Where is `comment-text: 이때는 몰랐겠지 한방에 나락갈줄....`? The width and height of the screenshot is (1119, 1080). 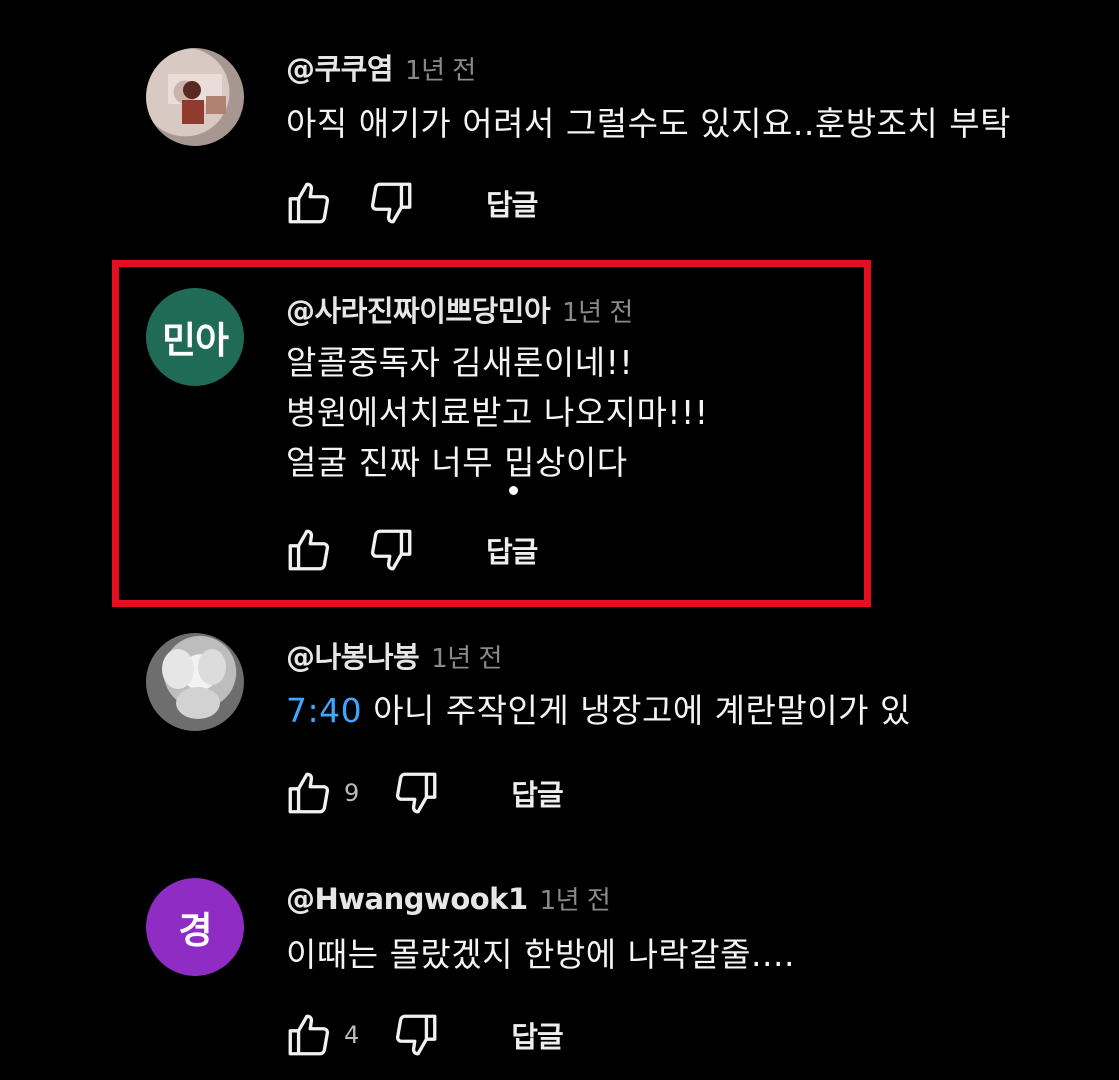 comment-text: 이때는 몰랐겠지 한방에 나락갈줄.... is located at coordinates (540, 955).